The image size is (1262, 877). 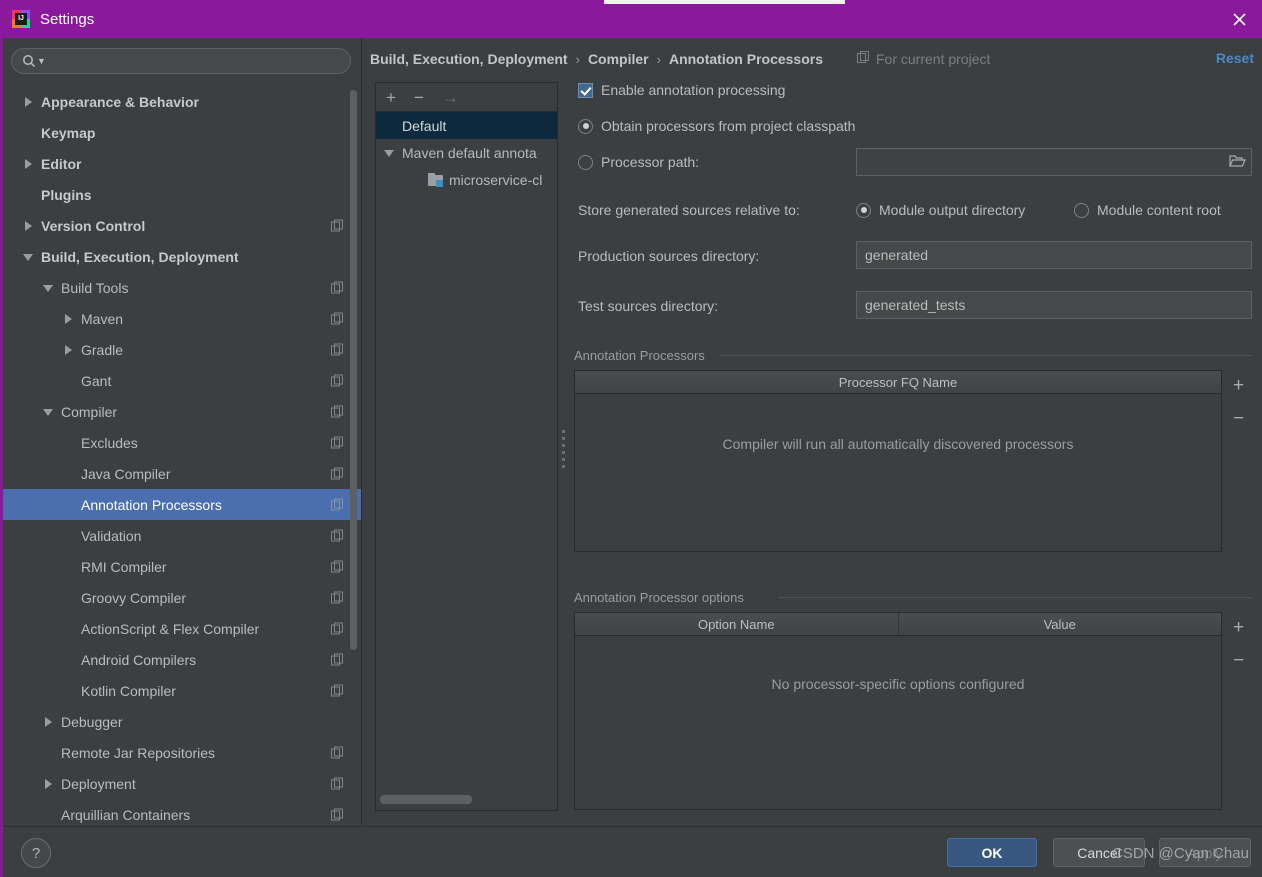 I want to click on add-processor-button: +, so click(x=1238, y=385).